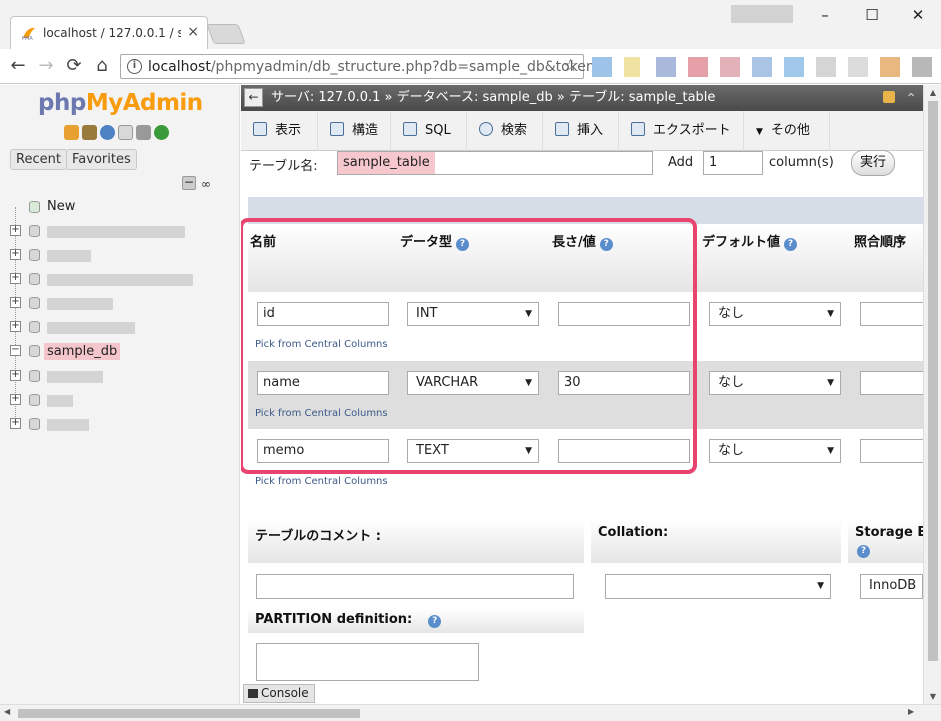  Describe the element at coordinates (473, 451) in the screenshot. I see `column-type-select: TEXT ▼` at that location.